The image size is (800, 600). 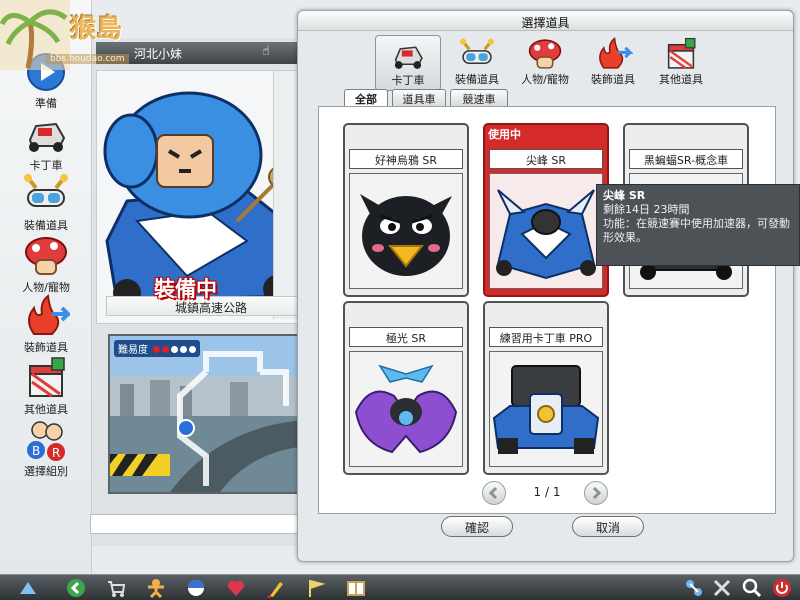 I want to click on taskbar, so click(x=400, y=587).